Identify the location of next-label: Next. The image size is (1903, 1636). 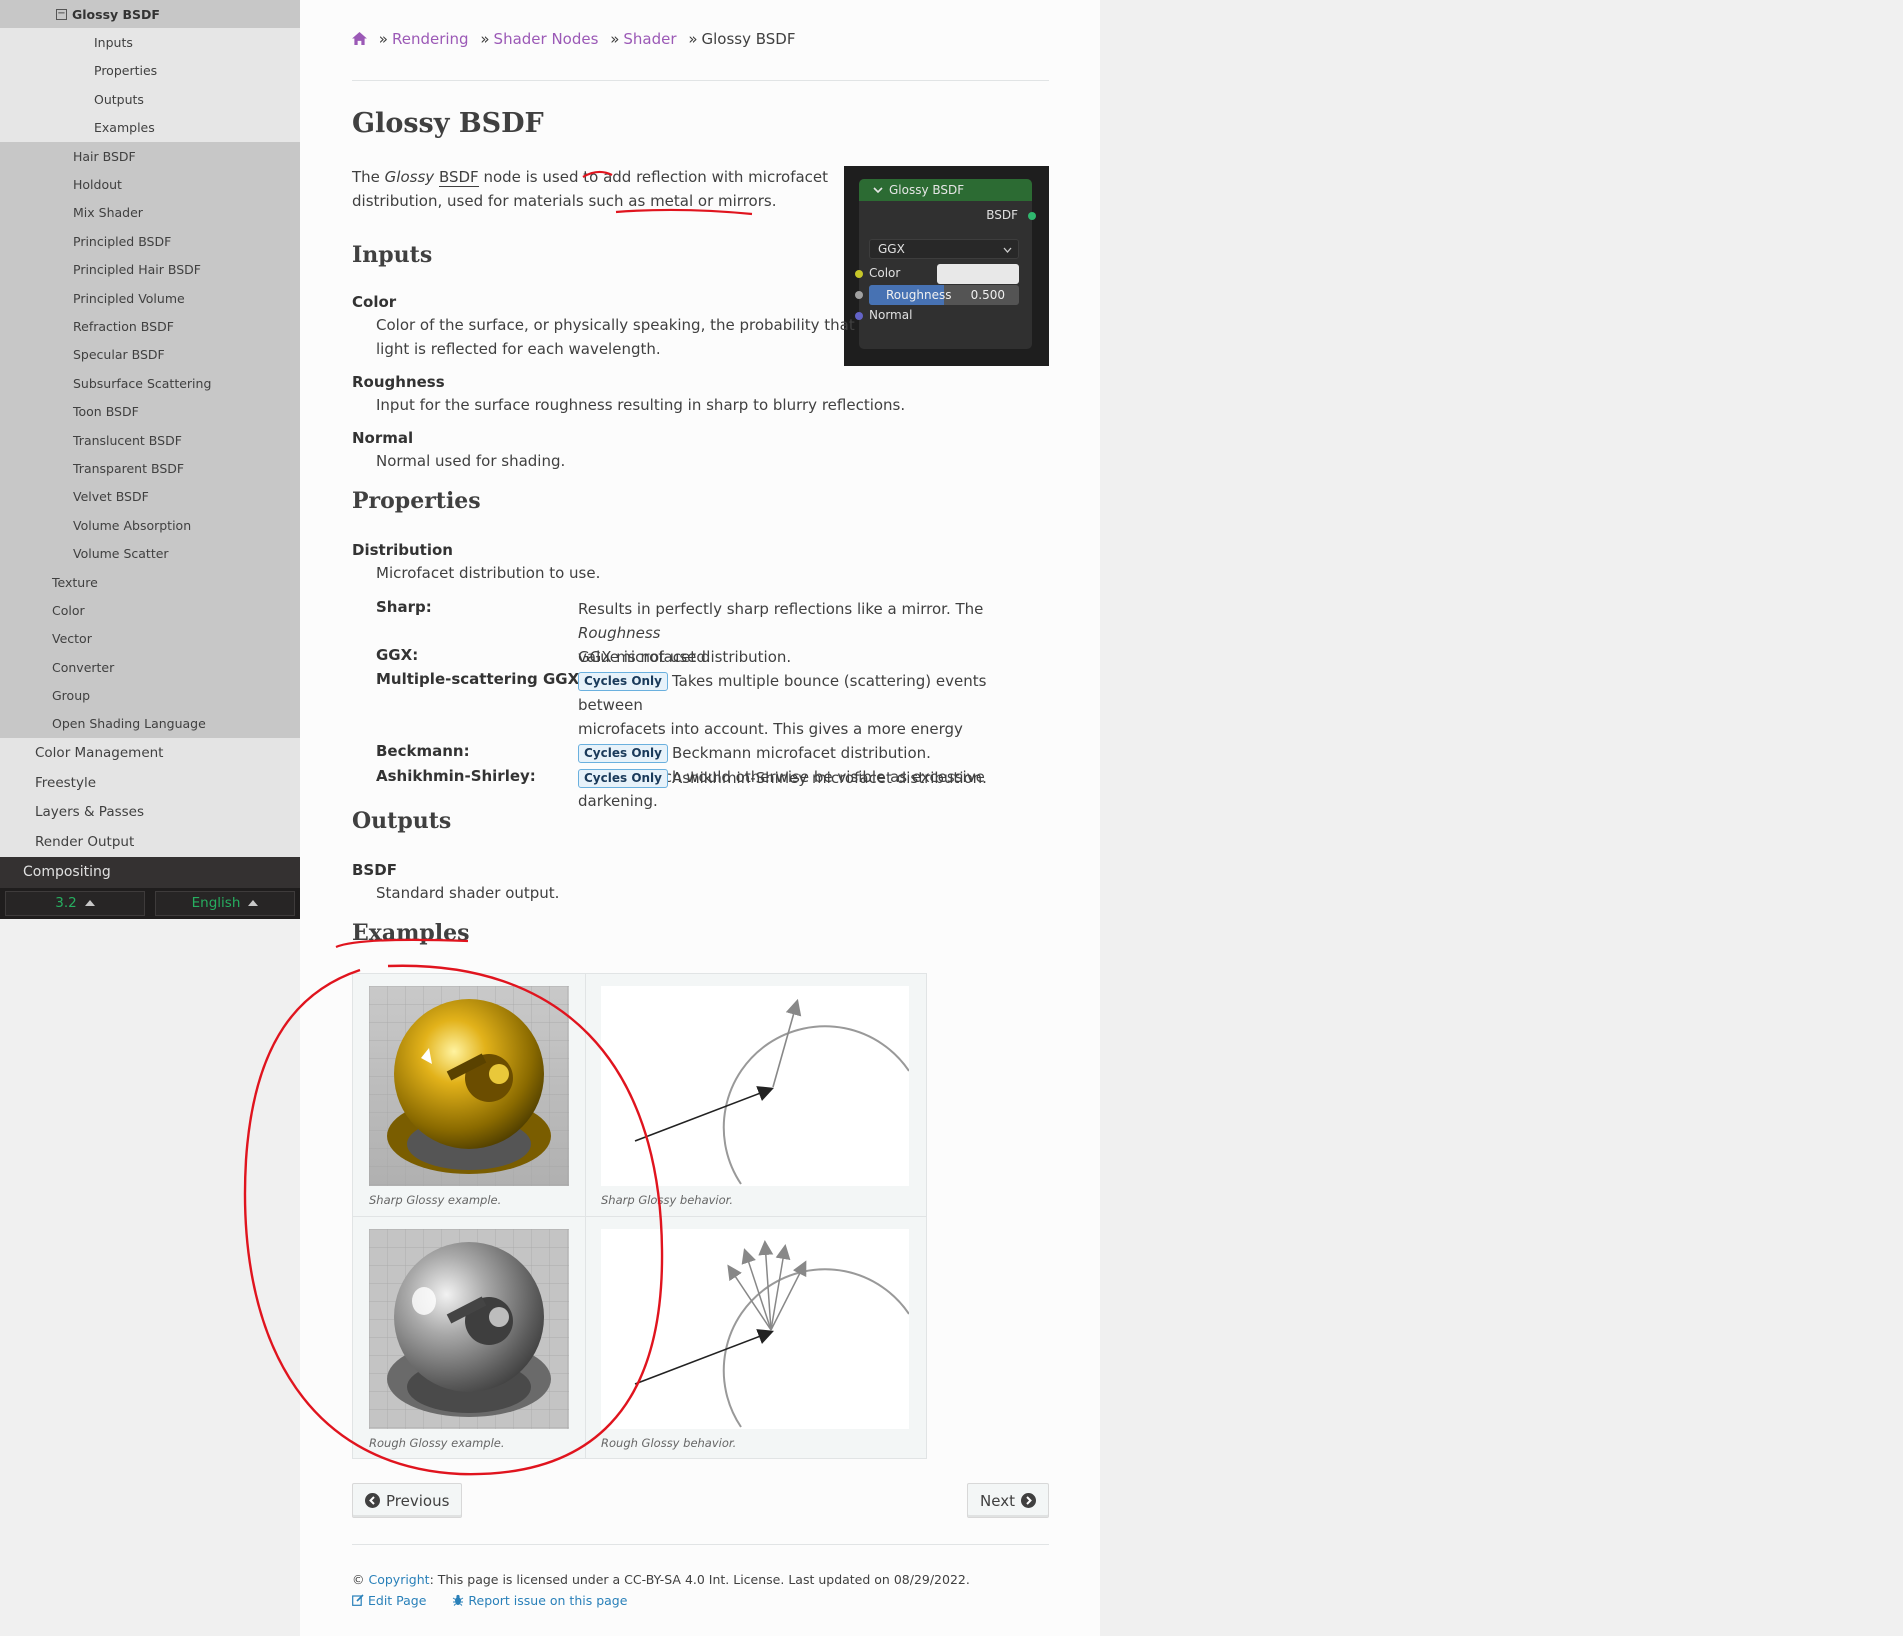
(997, 1500).